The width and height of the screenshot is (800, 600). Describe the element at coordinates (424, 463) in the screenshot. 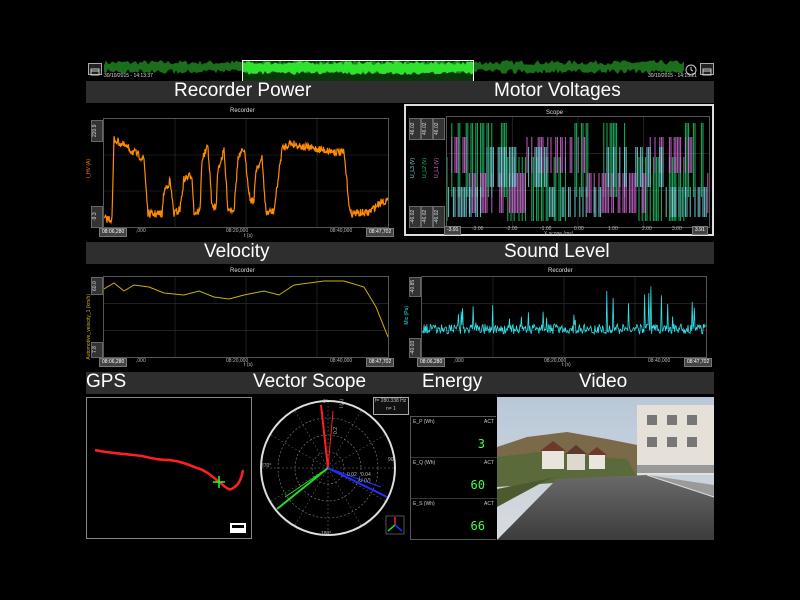

I see `energy-label: E_Q (Wh)` at that location.